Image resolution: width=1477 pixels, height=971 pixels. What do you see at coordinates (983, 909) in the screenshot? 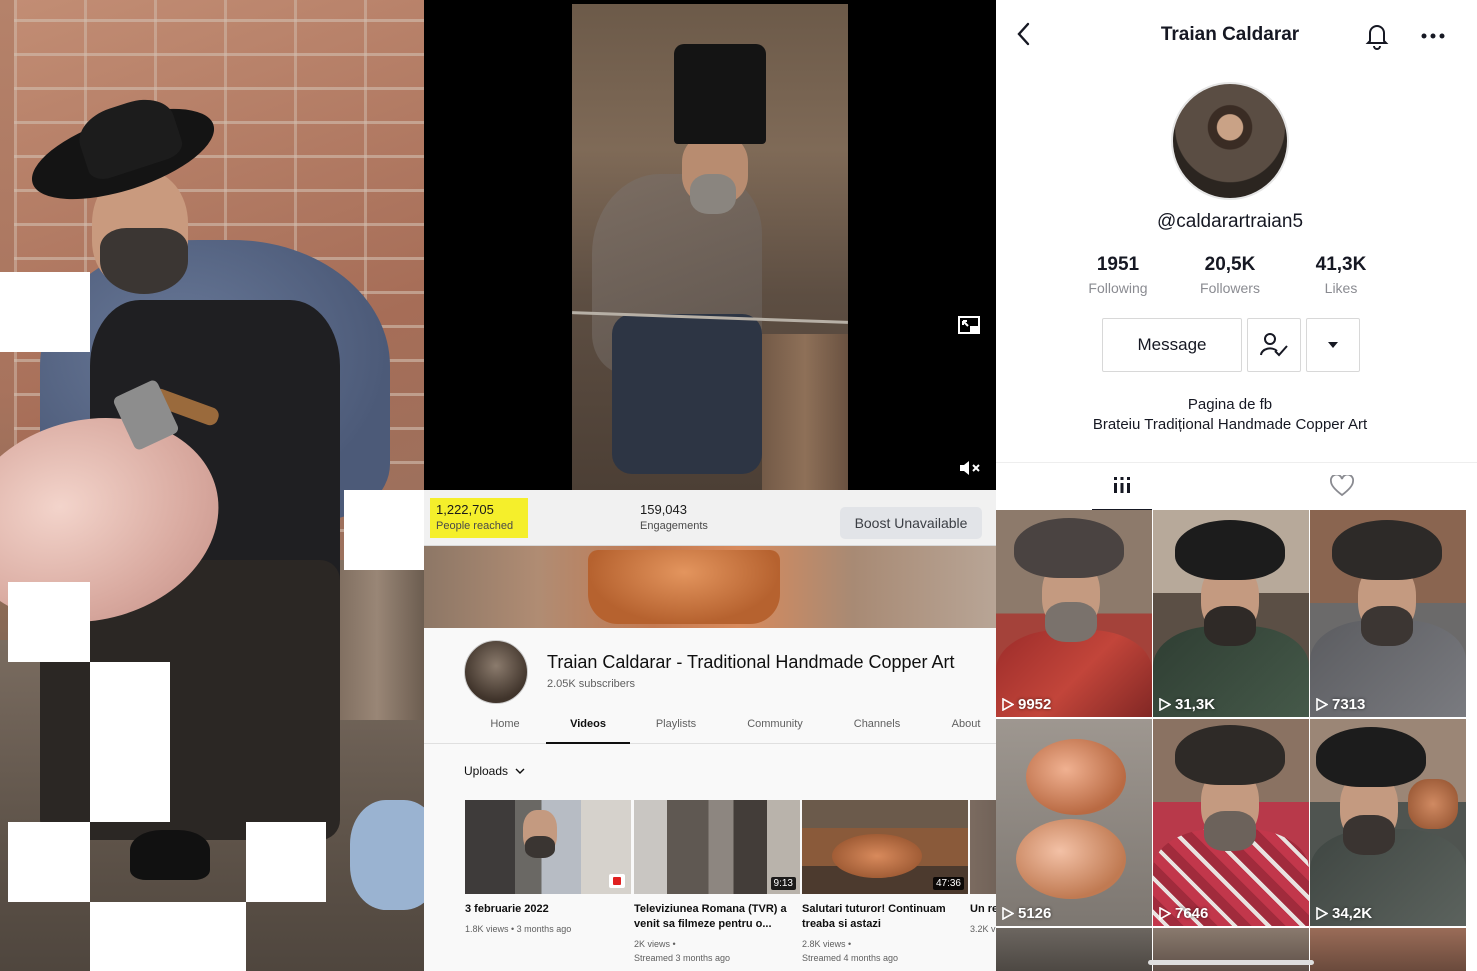
I see `video-title: Un re telev` at bounding box center [983, 909].